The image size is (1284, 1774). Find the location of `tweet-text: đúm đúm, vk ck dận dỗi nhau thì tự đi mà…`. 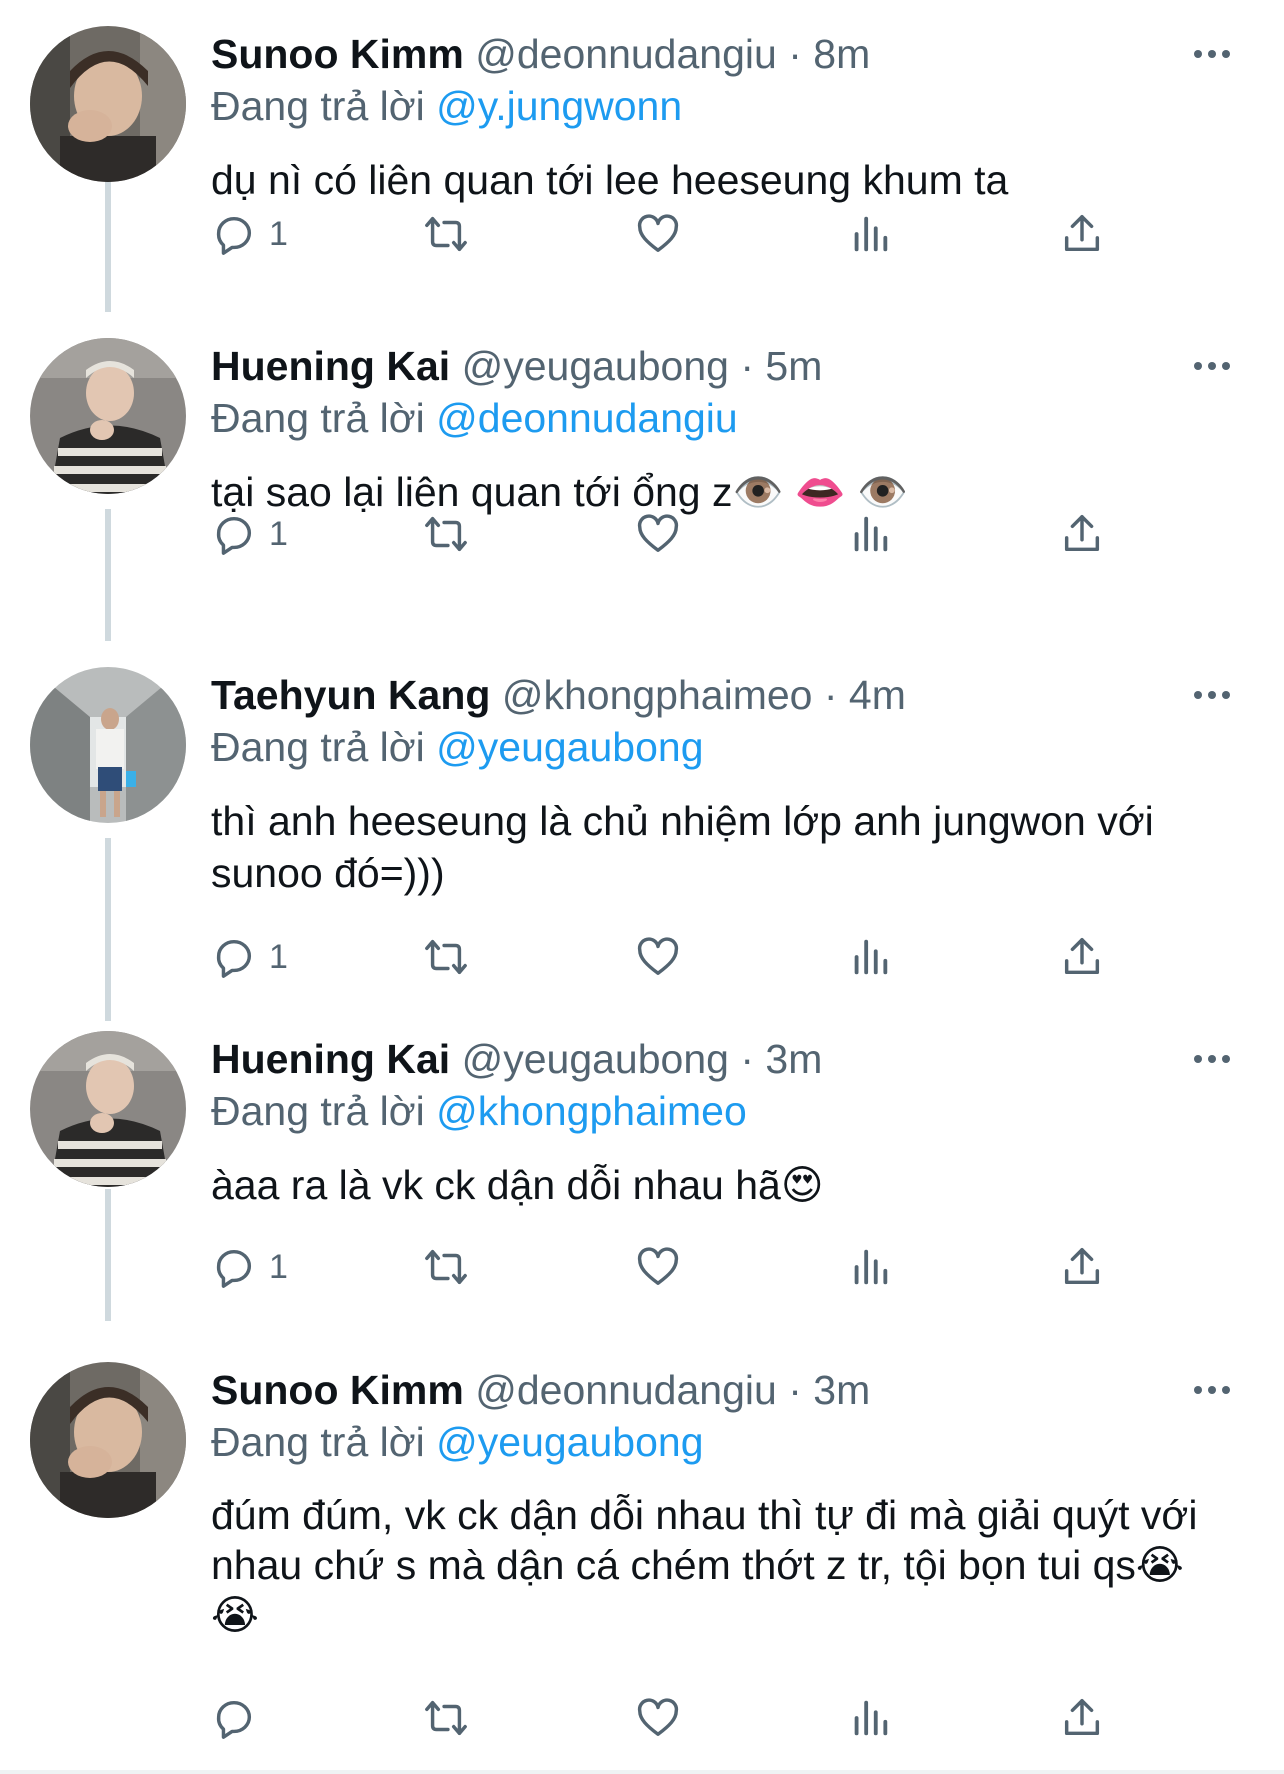

tweet-text: đúm đúm, vk ck dận dỗi nhau thì tự đi mà… is located at coordinates (710, 1565).